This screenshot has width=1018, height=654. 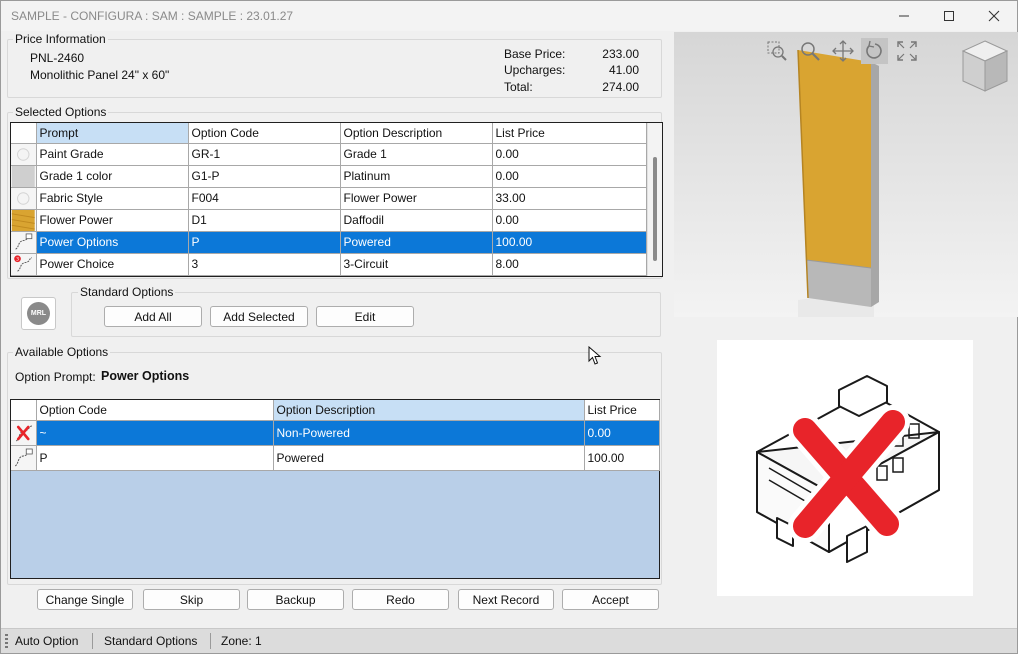 I want to click on cell-option-code: ~, so click(x=155, y=433).